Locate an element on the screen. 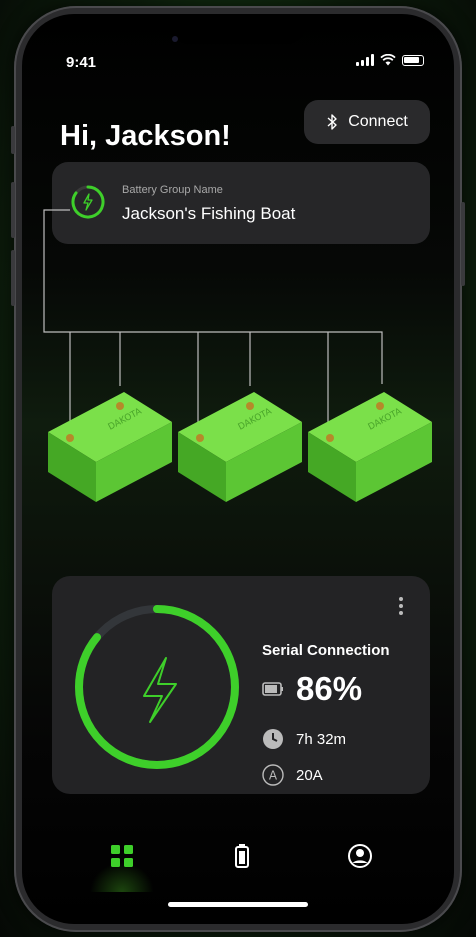  home-indicator is located at coordinates (238, 904).